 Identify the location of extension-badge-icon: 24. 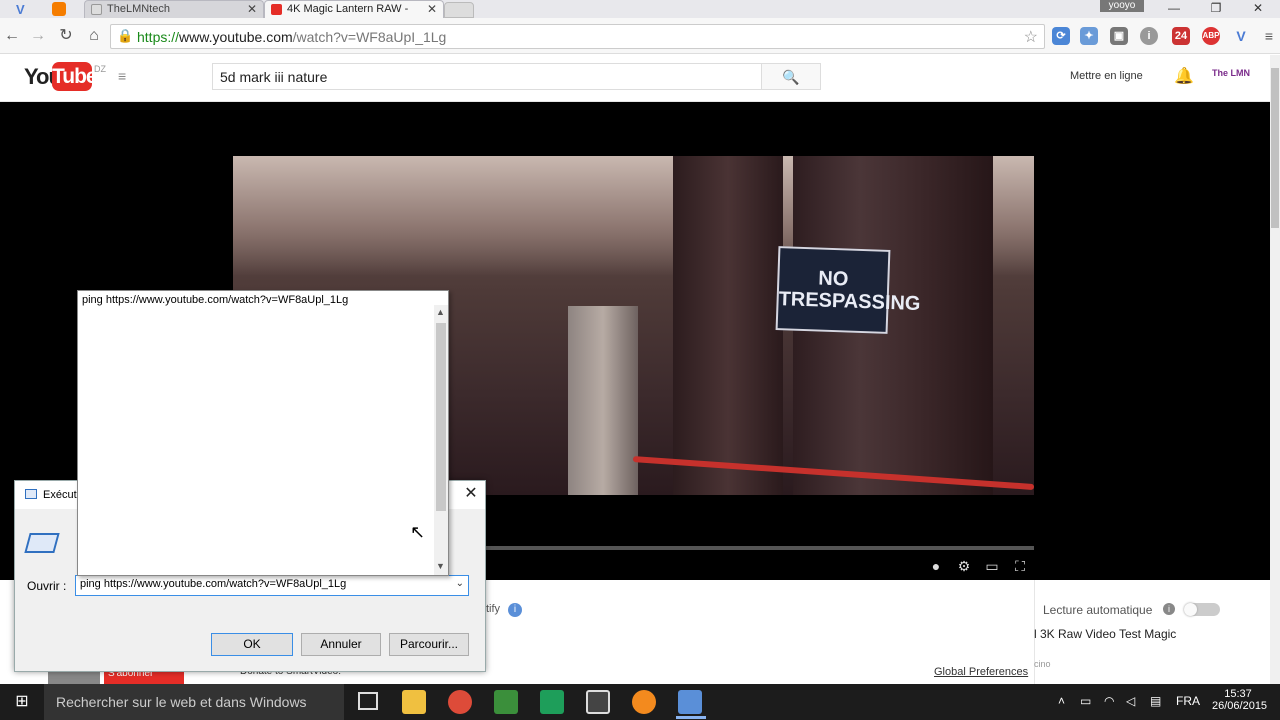
(1181, 36).